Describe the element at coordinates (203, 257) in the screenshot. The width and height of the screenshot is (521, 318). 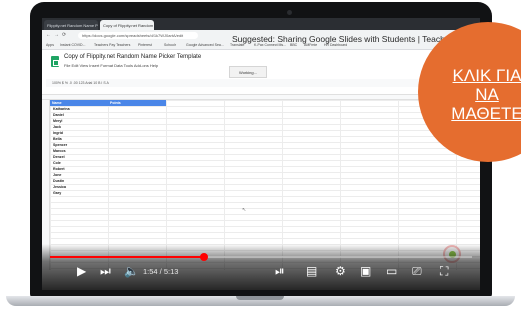
I see `progress-scrubber` at that location.